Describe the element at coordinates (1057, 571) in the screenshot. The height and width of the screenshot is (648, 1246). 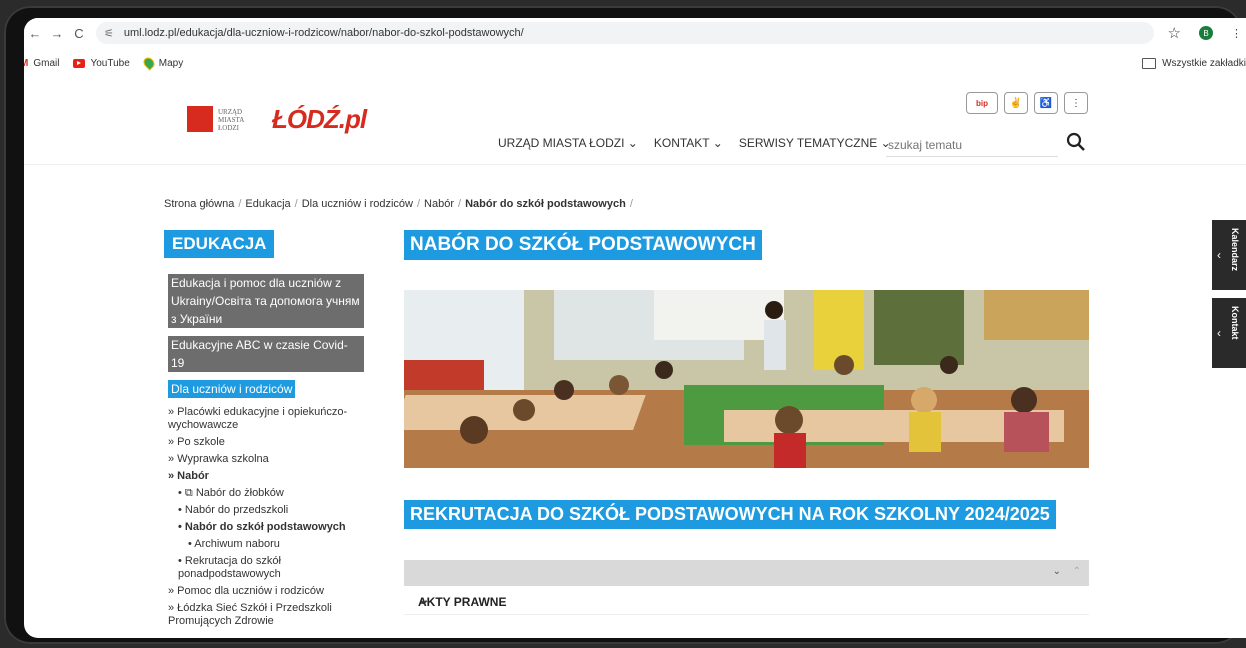
I see `expand-all-icon: ⌄` at that location.